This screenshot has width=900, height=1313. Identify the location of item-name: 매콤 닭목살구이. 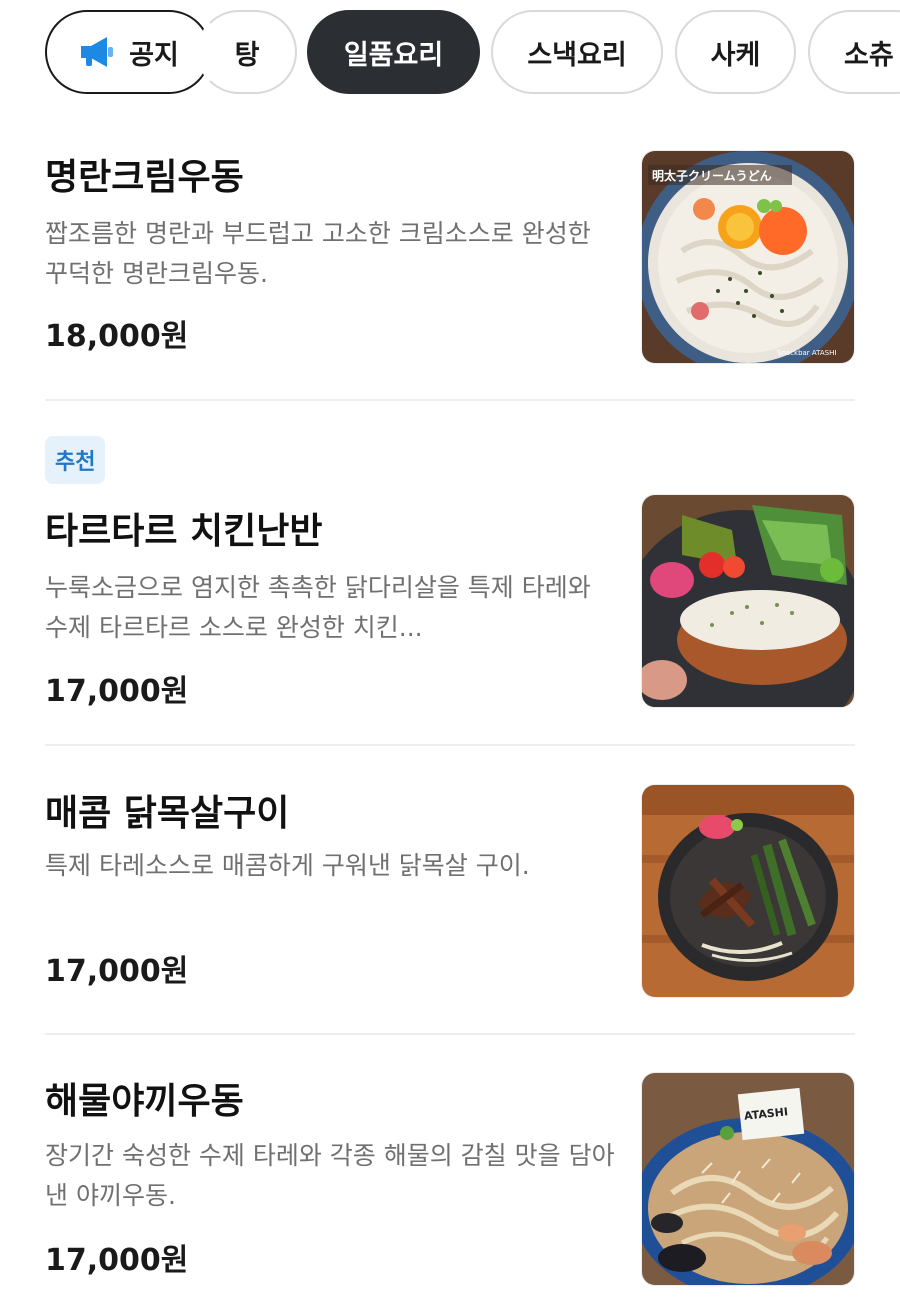
(167, 813).